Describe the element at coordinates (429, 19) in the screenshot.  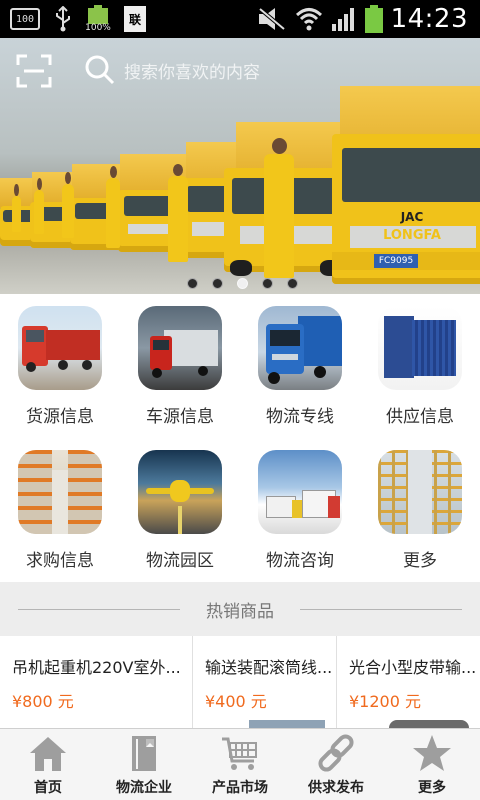
I see `clock: 14:23` at that location.